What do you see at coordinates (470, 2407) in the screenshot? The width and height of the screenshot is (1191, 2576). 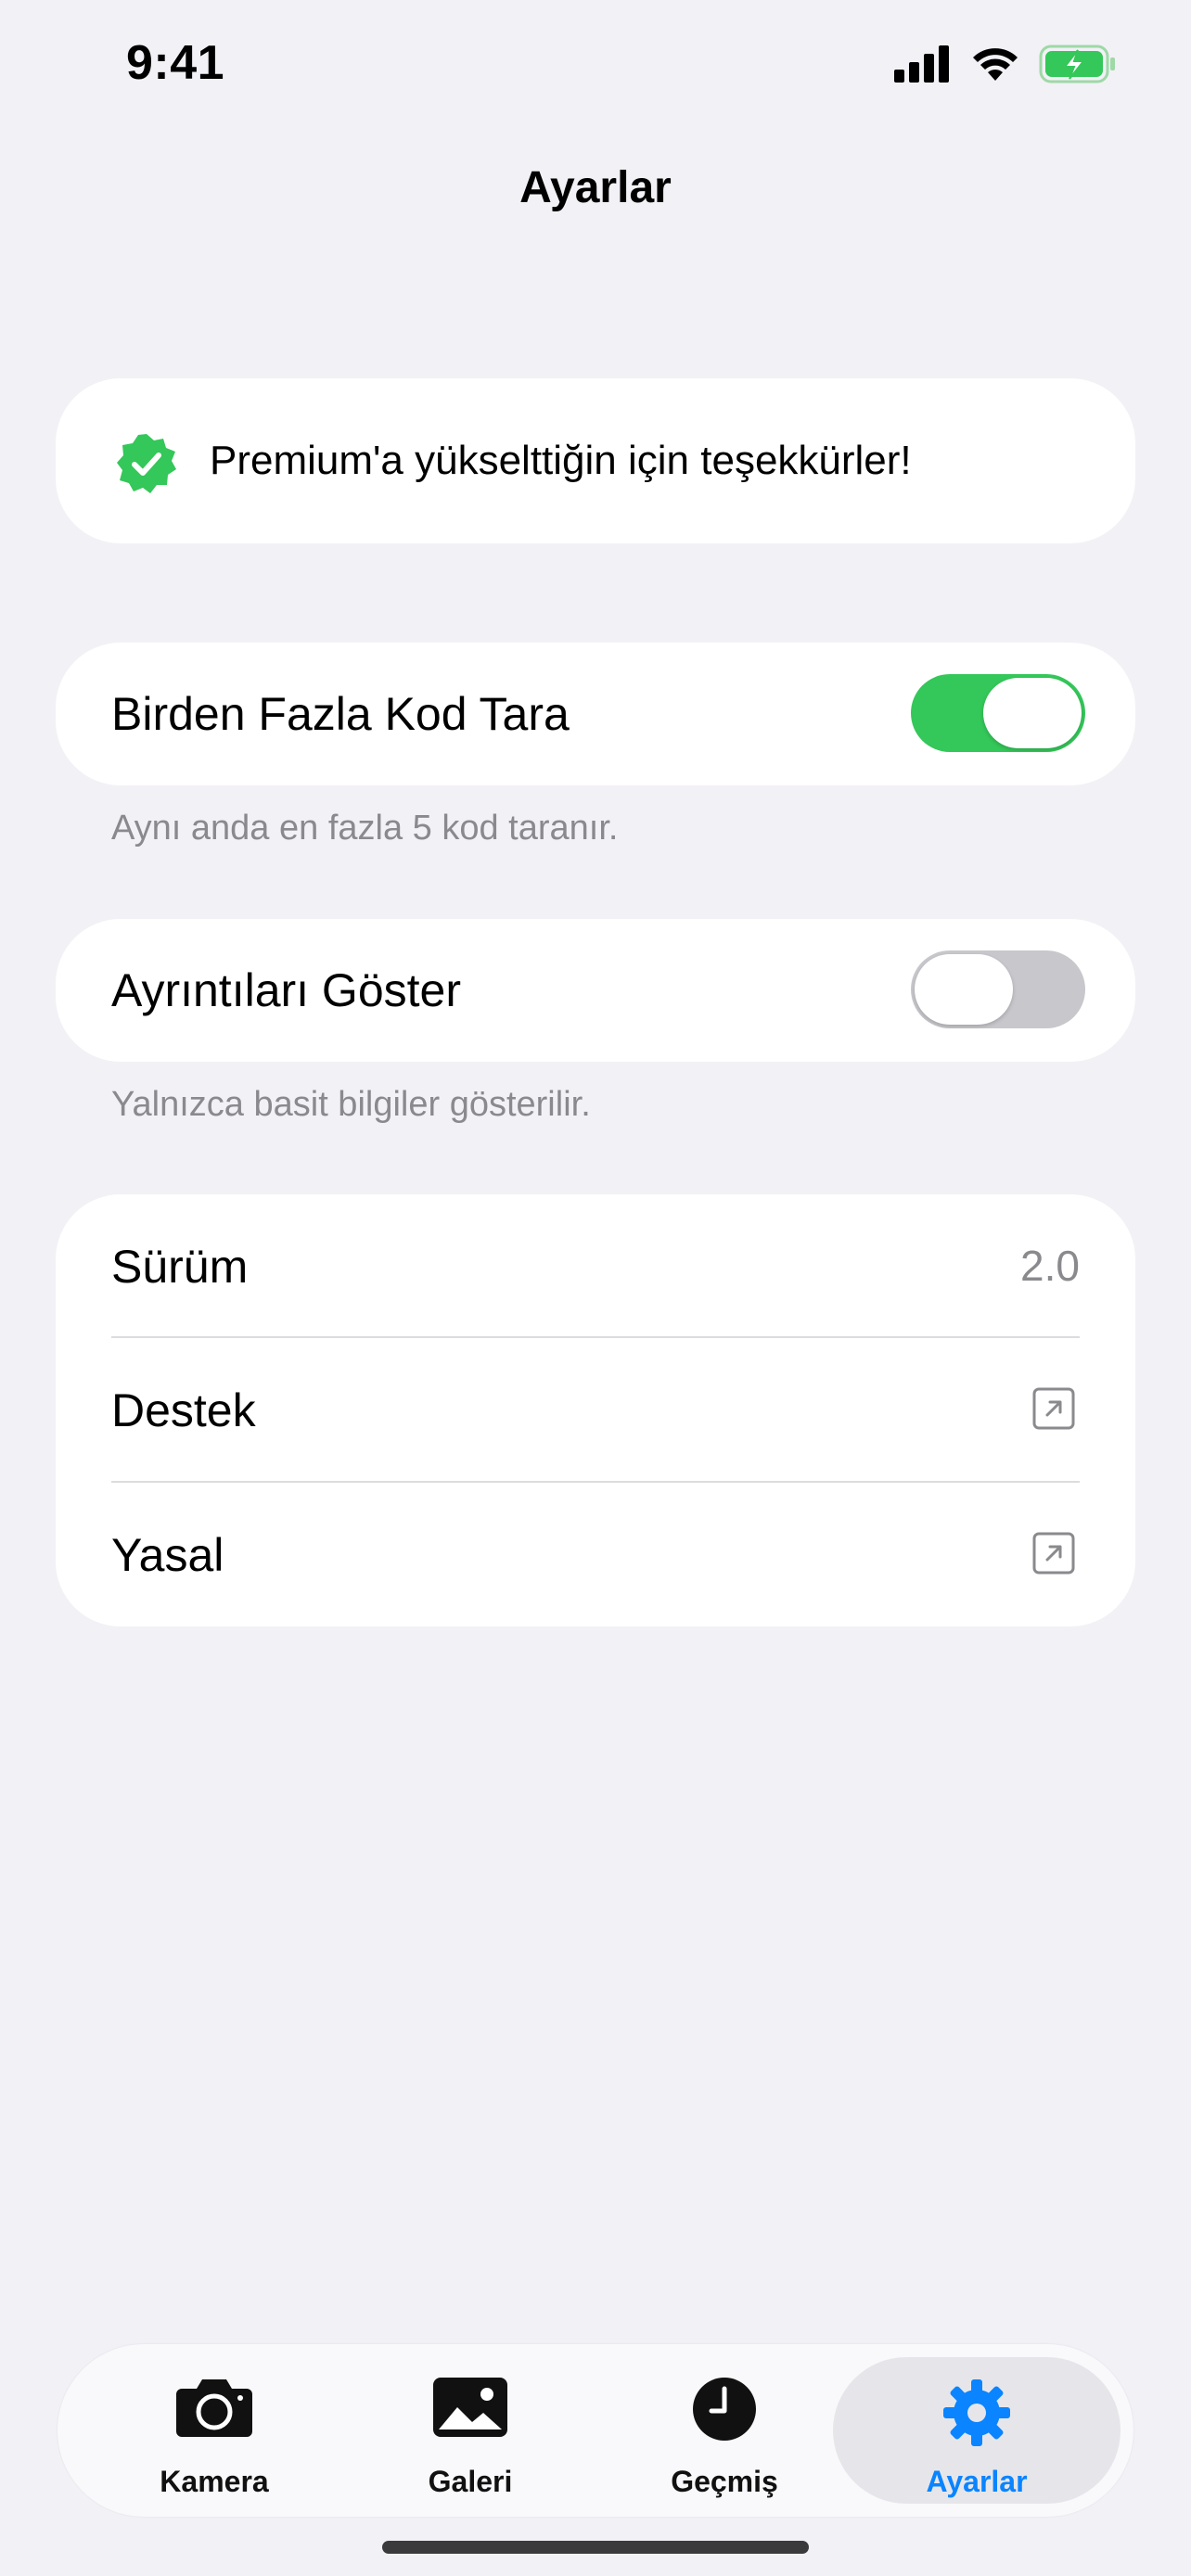 I see `photo-icon` at bounding box center [470, 2407].